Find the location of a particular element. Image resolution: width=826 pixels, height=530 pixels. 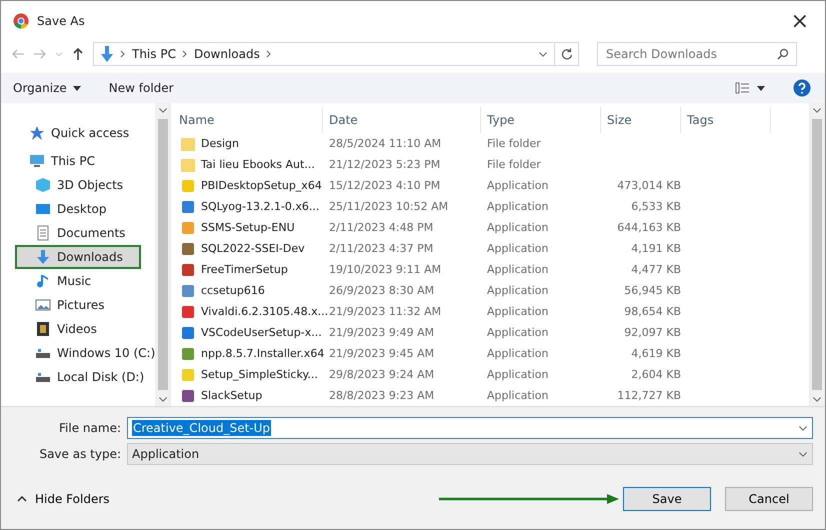

column-header: Type is located at coordinates (541, 120).